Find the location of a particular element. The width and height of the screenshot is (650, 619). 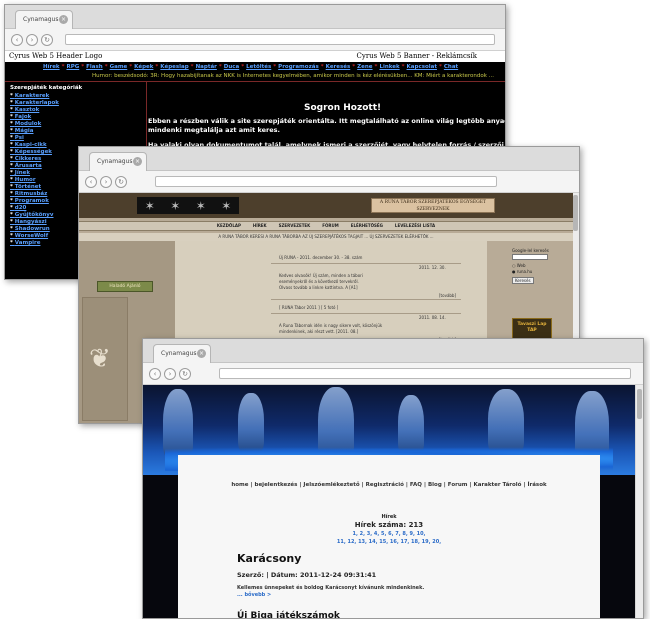

more-link: ... bővebb > is located at coordinates (330, 595).